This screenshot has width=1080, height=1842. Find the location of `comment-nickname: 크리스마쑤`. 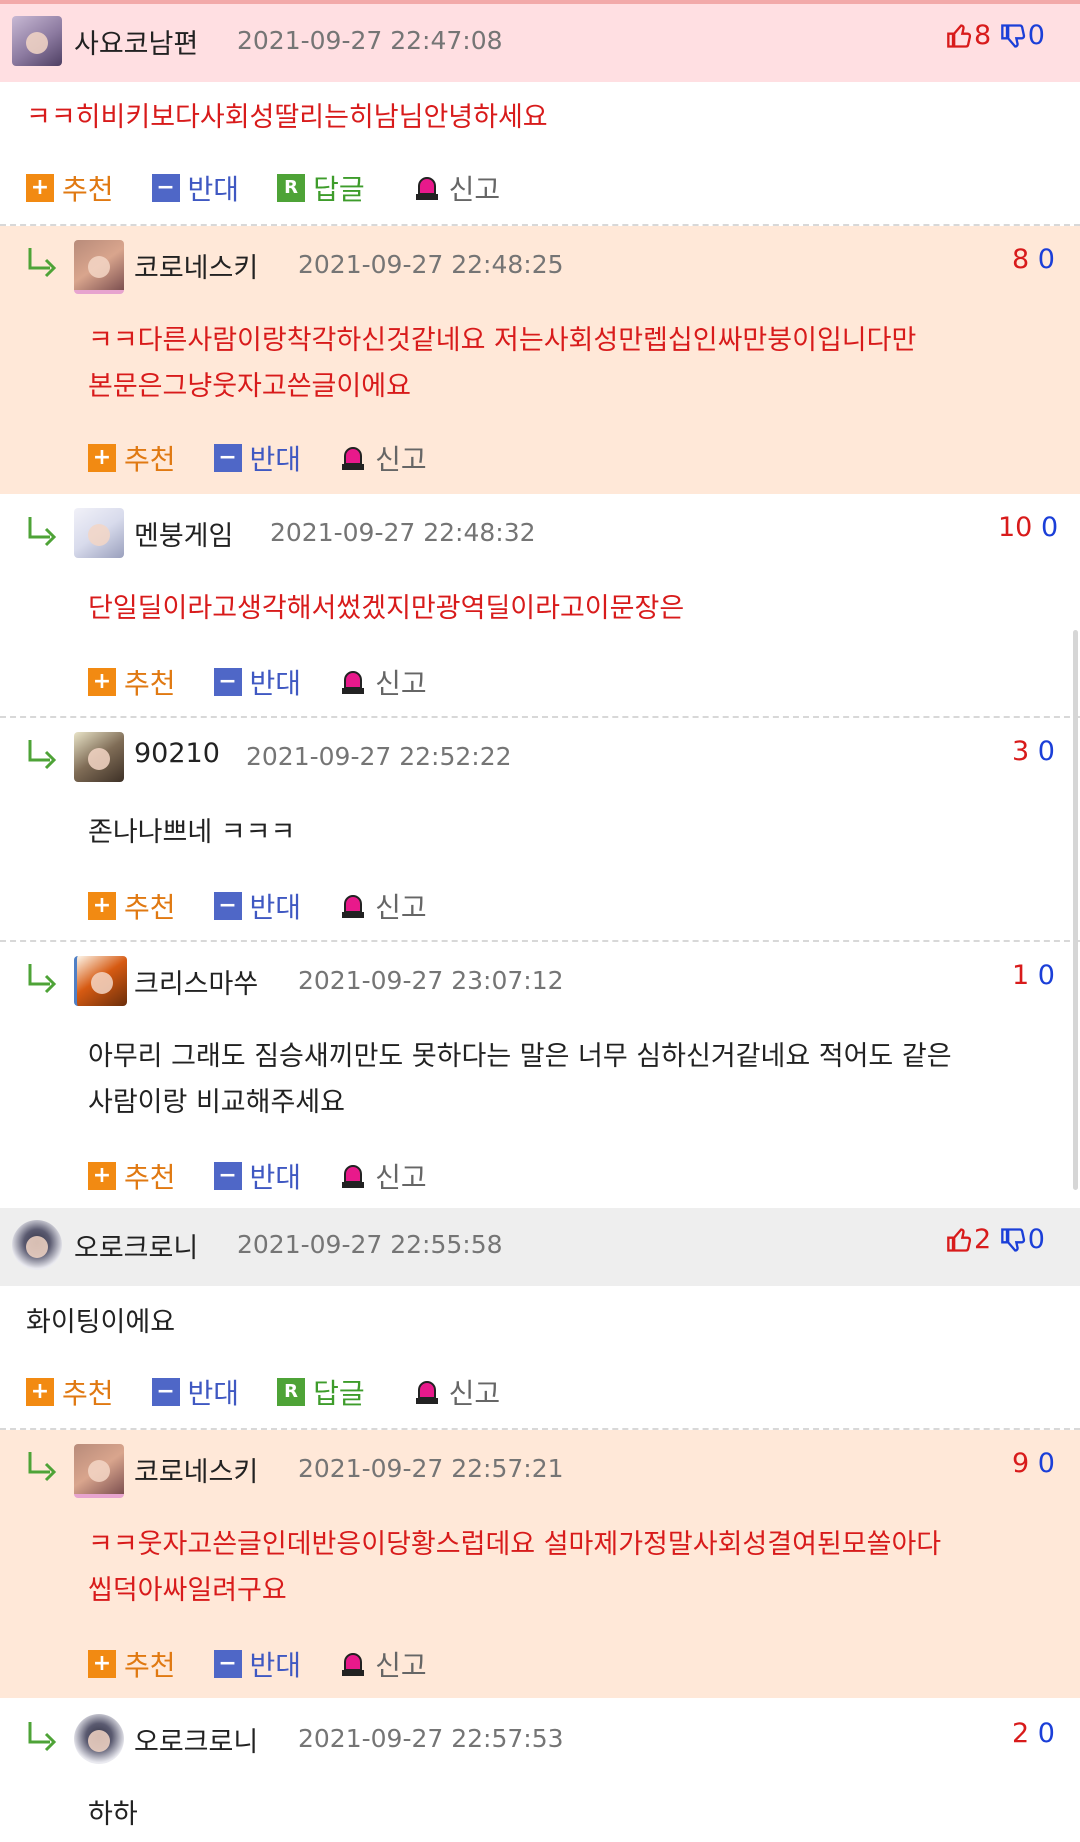

comment-nickname: 크리스마쑤 is located at coordinates (196, 981).